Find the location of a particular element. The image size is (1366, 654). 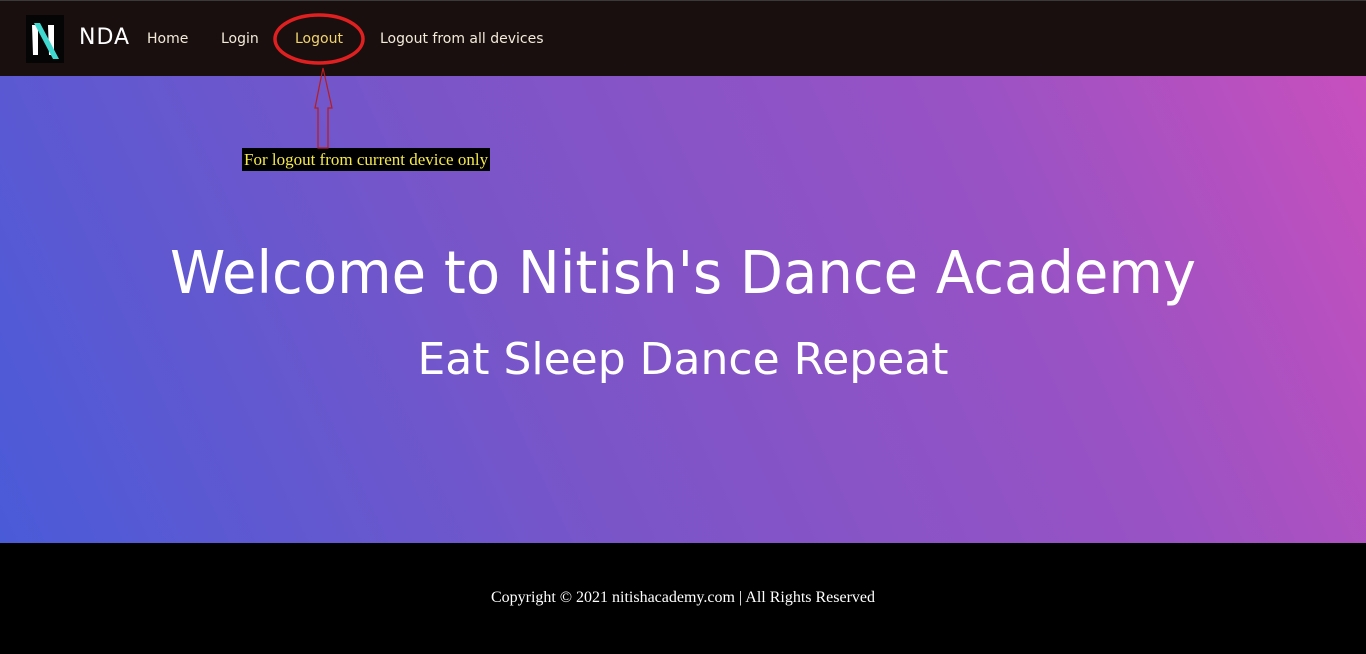

hero-subtitle: Eat Sleep Dance Repeat is located at coordinates (683, 359).